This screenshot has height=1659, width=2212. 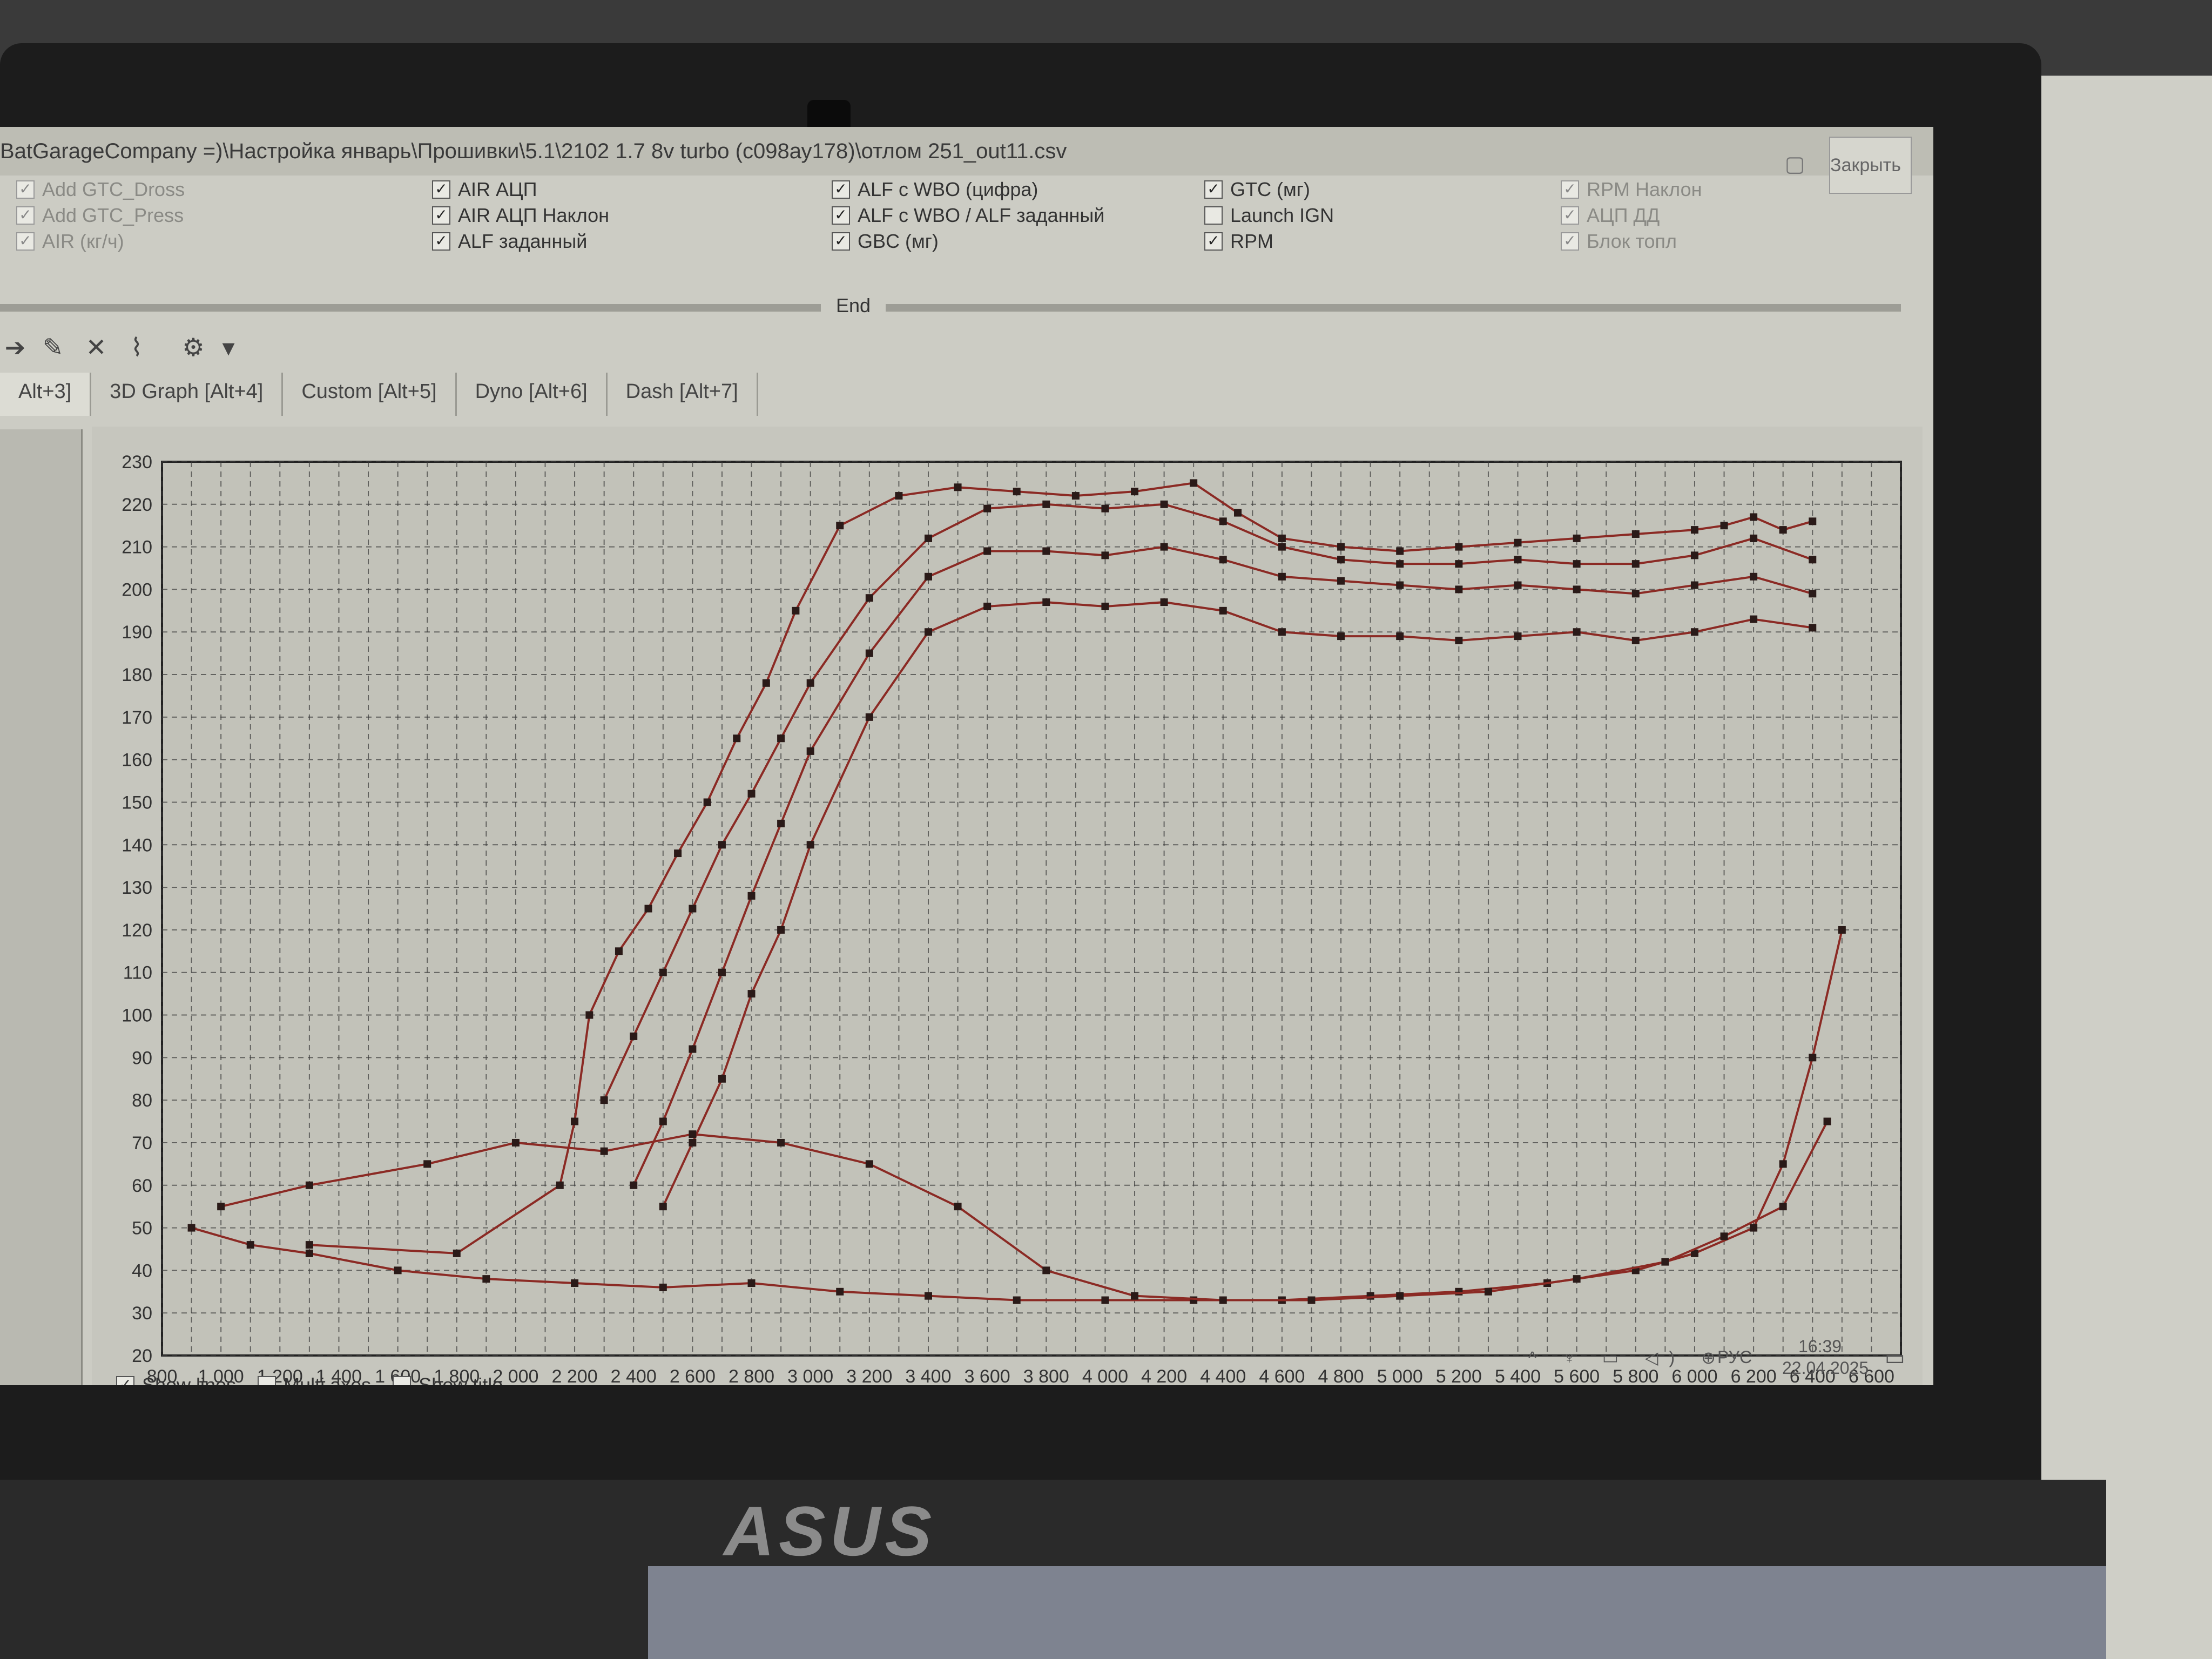 I want to click on clock-time: 16:39, so click(x=1820, y=1347).